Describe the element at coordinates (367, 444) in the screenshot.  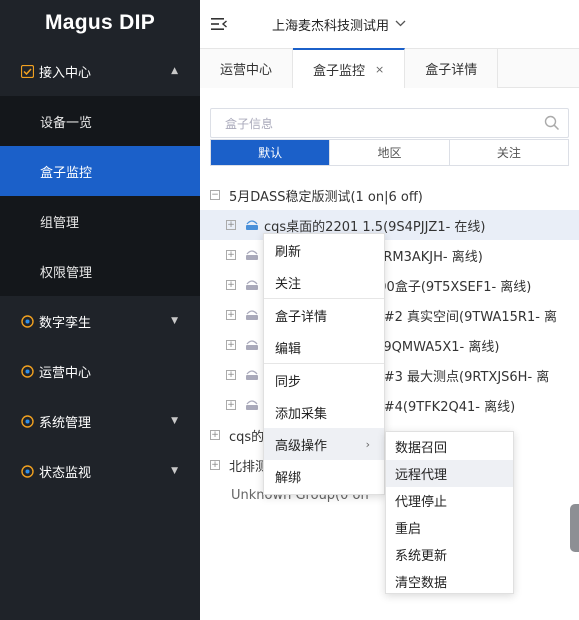
I see `chevron-right-icon: ›` at that location.